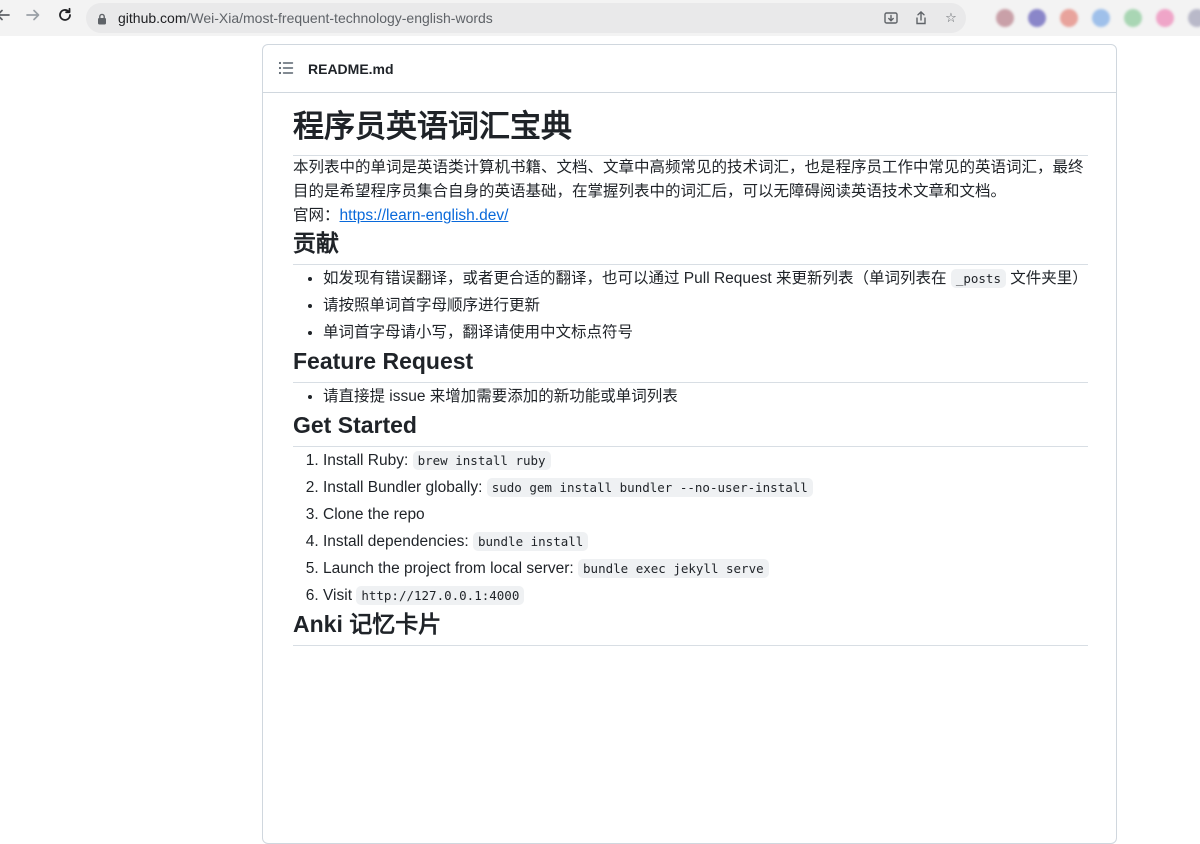  Describe the element at coordinates (705, 332) in the screenshot. I see `list-item: 单词首字母请小写，翻译请使用中文标点符号` at that location.